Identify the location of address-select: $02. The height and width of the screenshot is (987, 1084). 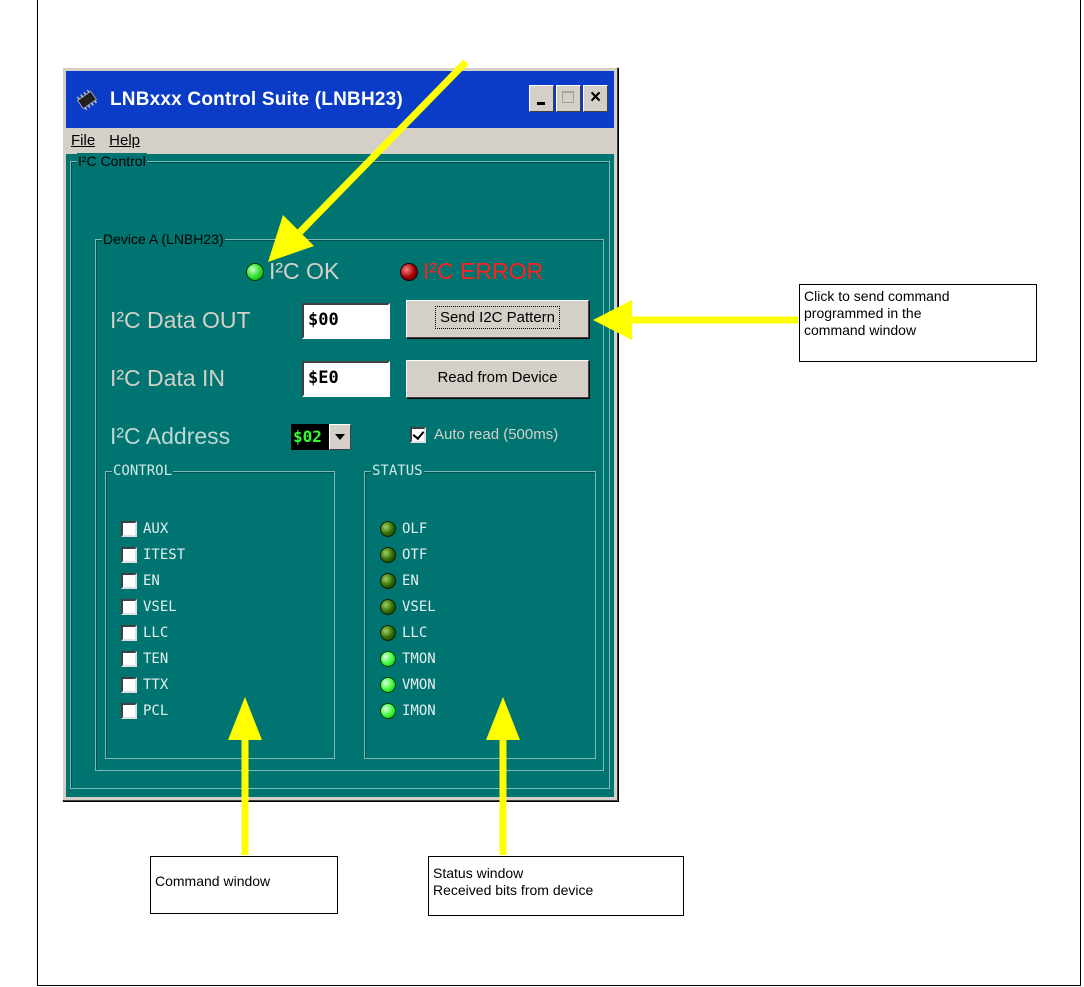
(321, 437).